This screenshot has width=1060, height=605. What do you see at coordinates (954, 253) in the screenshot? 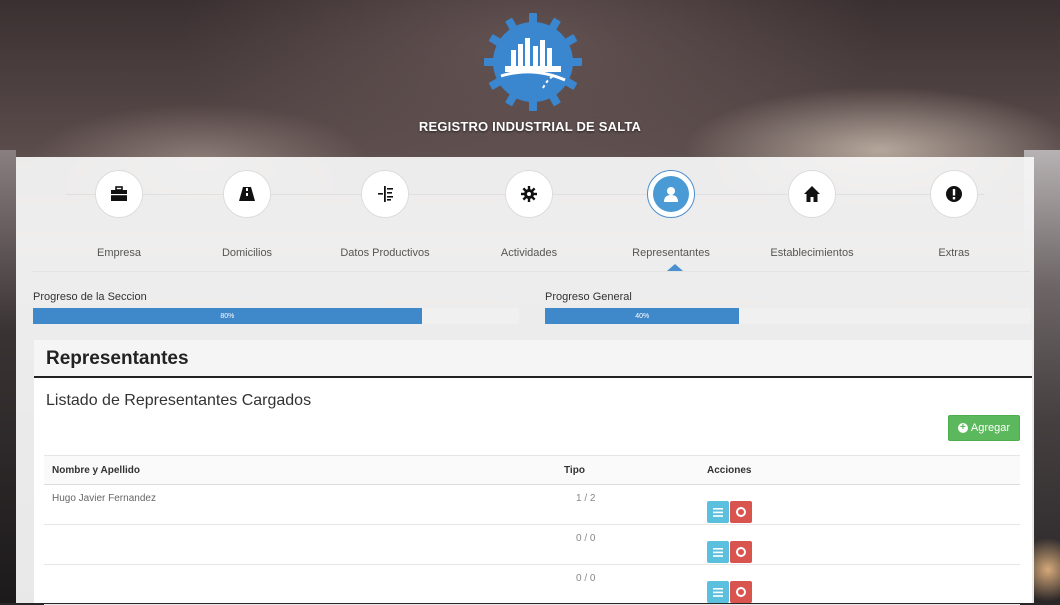
I see `step-label: Extras` at bounding box center [954, 253].